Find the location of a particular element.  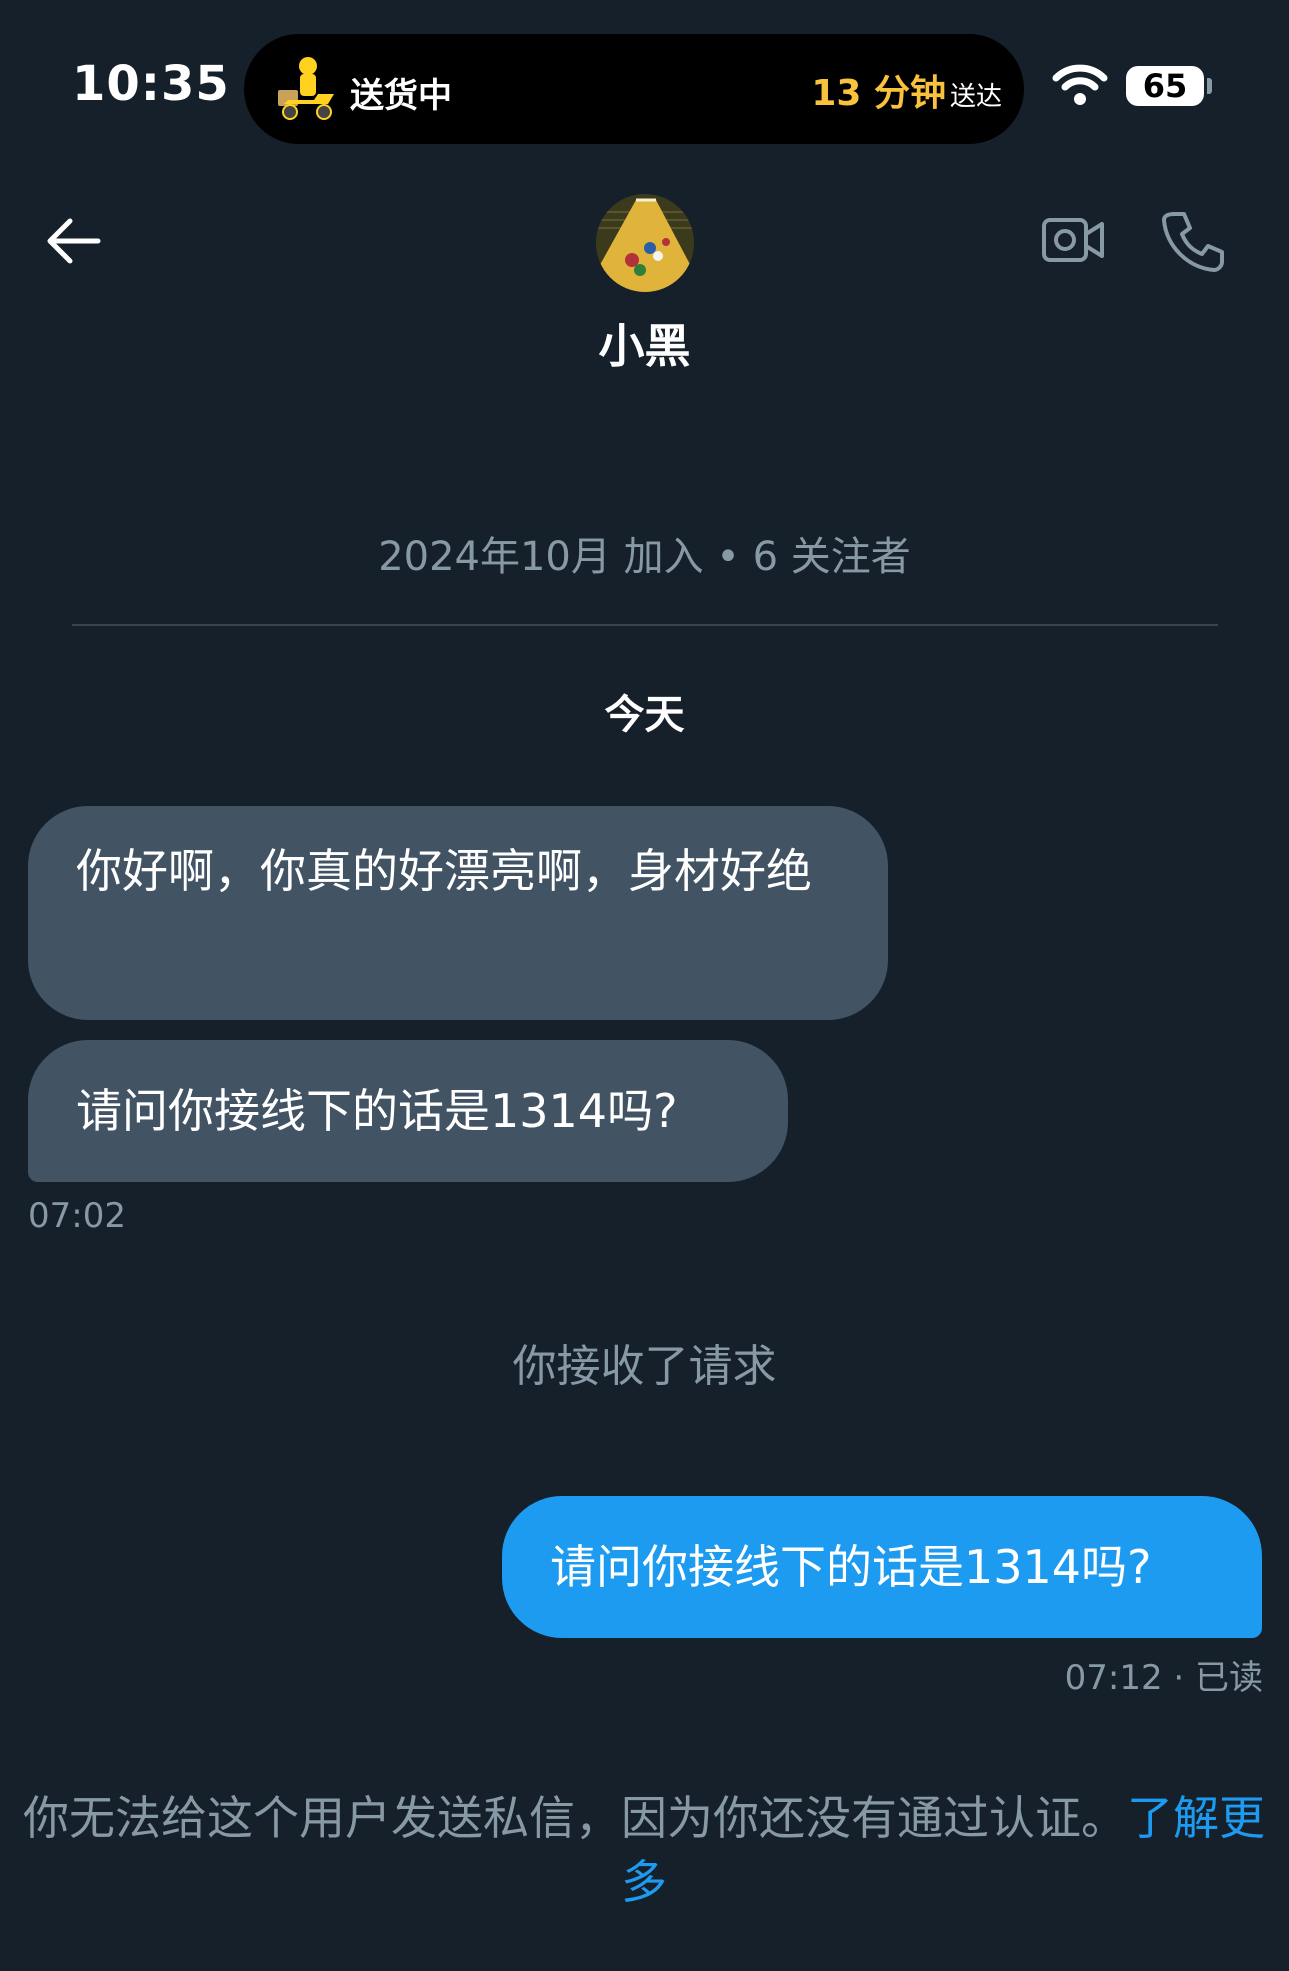

delivery-status-label: 送货中 is located at coordinates (401, 96).